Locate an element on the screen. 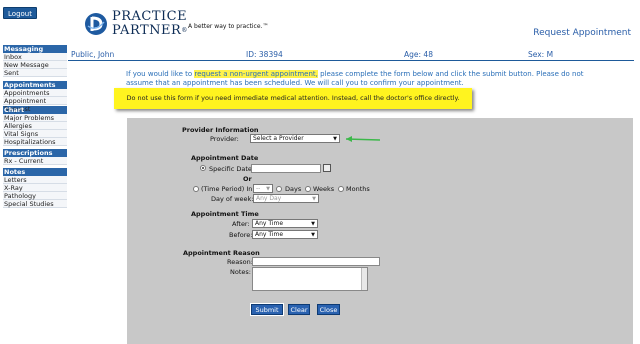 The width and height of the screenshot is (640, 344). sidebar-item-pathology: Pathology is located at coordinates (35, 196).